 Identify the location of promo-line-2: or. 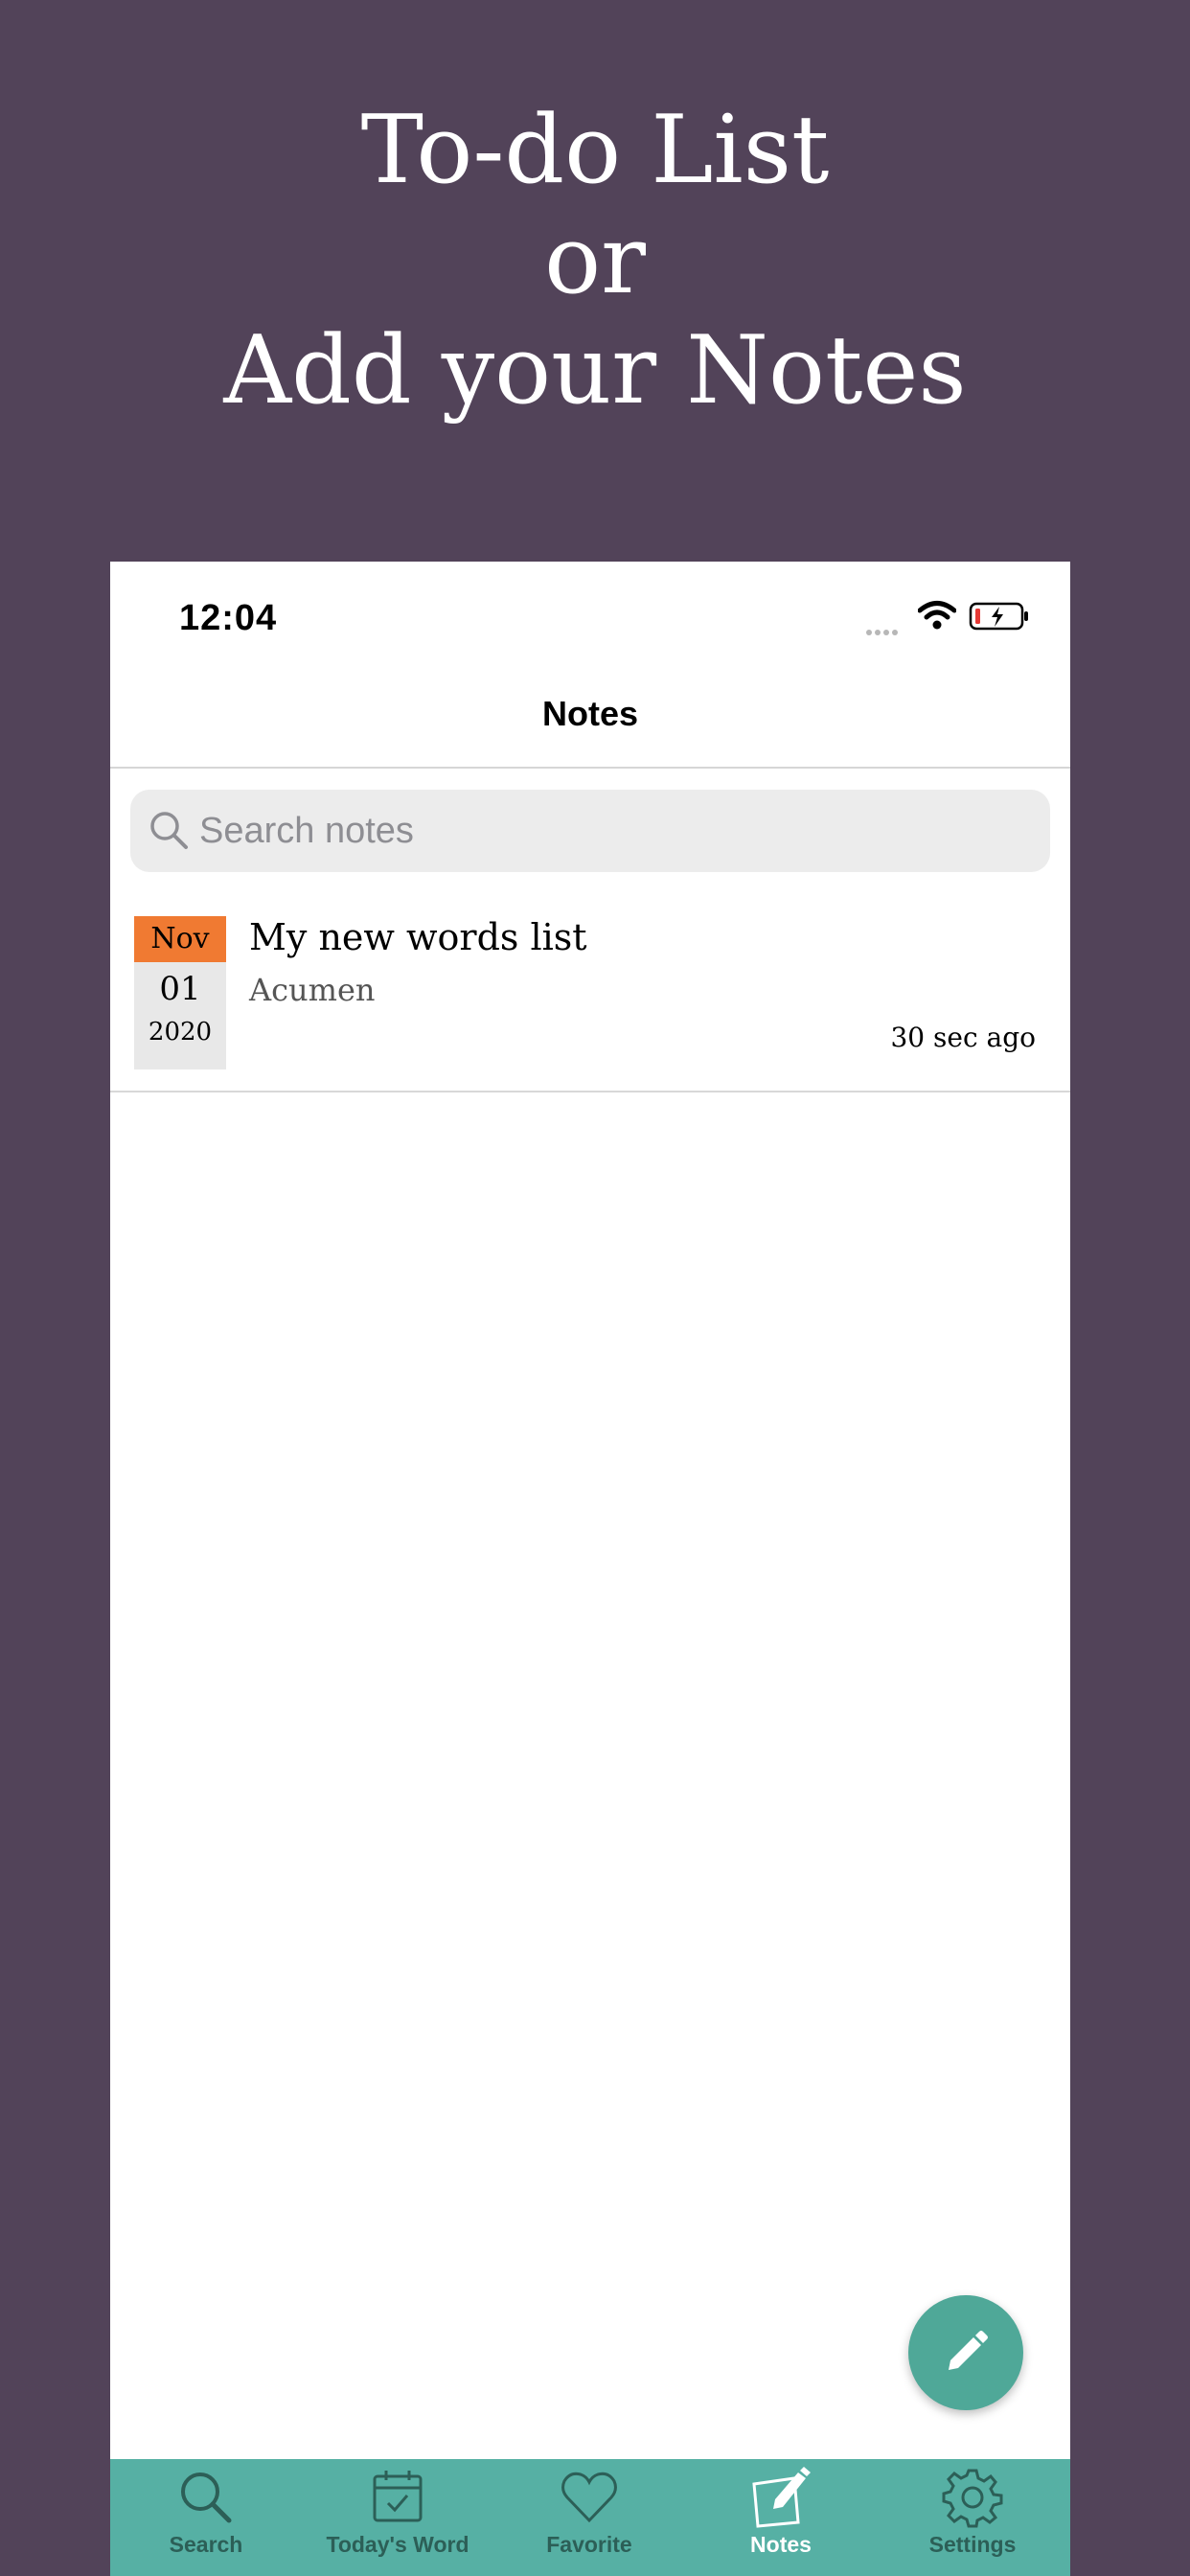
(595, 260).